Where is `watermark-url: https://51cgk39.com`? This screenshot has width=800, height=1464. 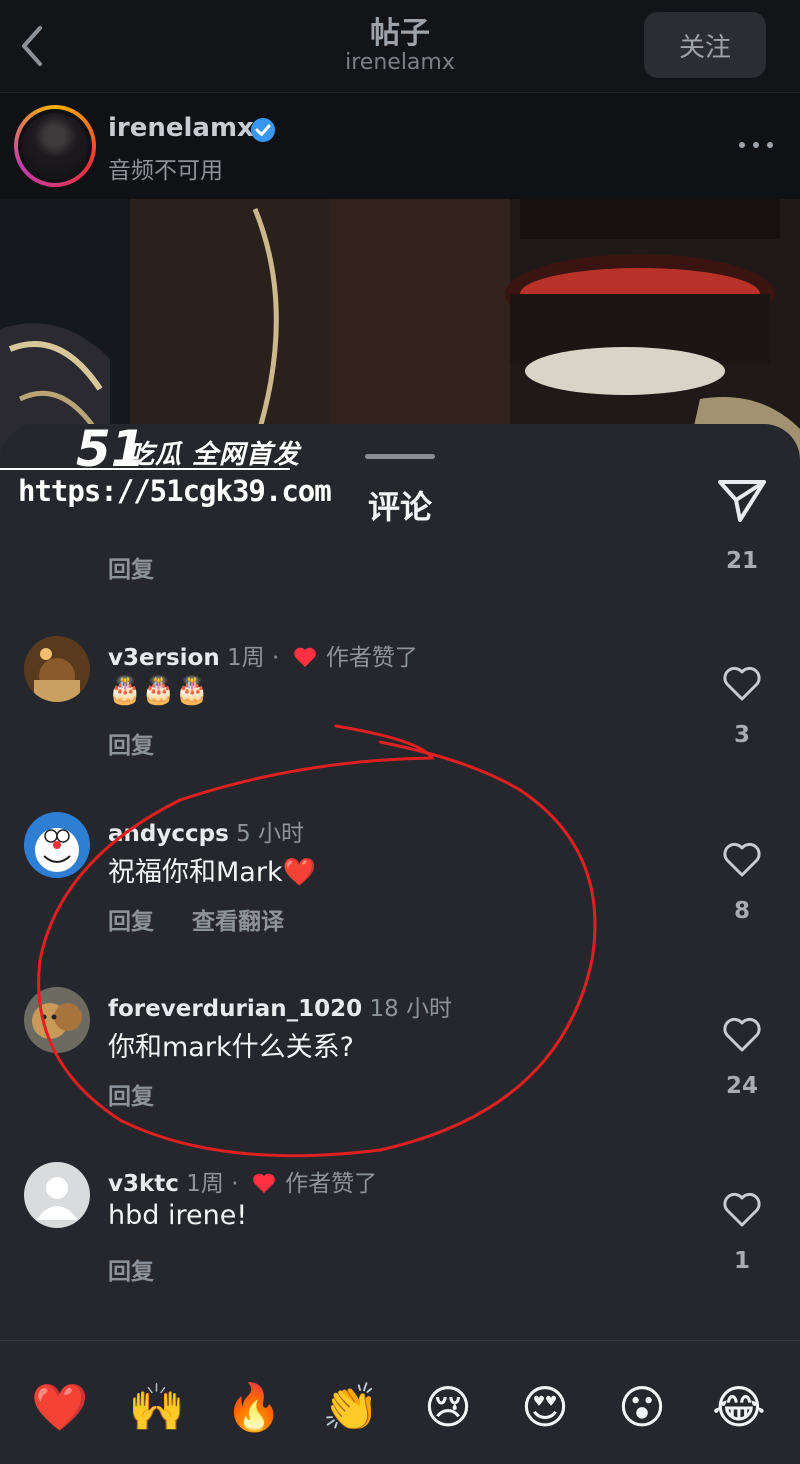 watermark-url: https://51cgk39.com is located at coordinates (175, 491).